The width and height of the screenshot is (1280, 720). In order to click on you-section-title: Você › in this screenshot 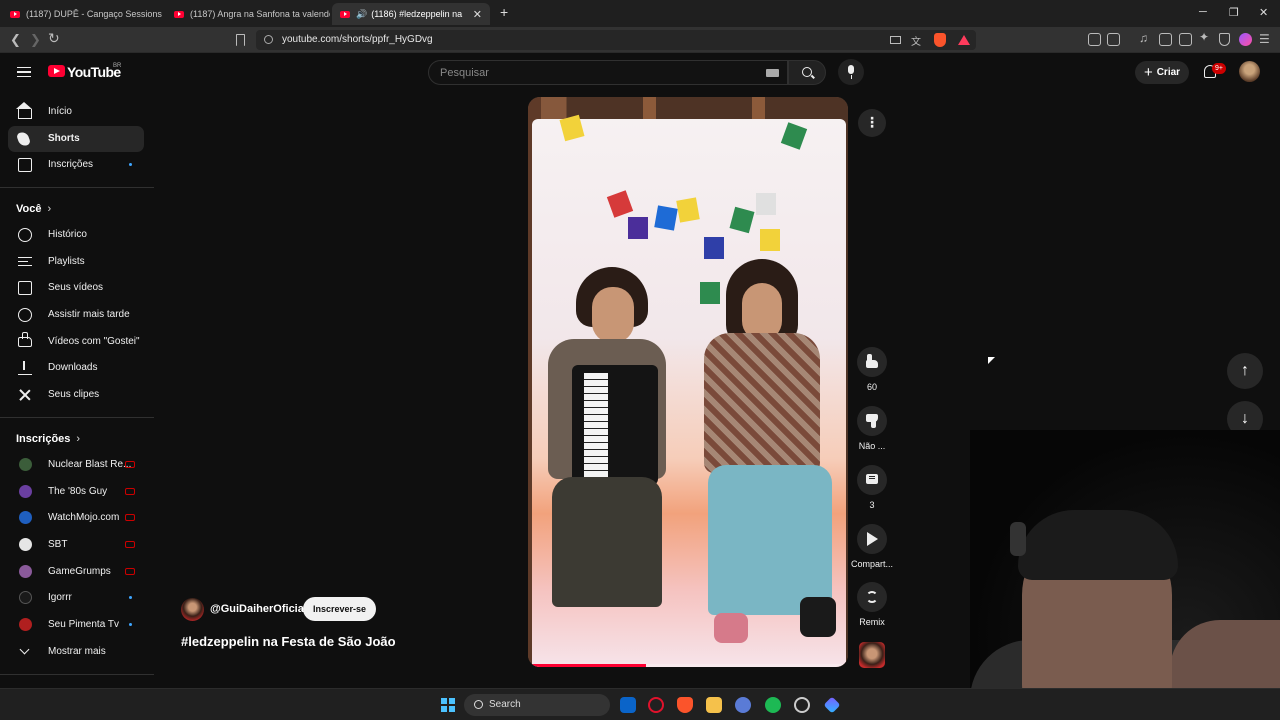, I will do `click(33, 209)`.